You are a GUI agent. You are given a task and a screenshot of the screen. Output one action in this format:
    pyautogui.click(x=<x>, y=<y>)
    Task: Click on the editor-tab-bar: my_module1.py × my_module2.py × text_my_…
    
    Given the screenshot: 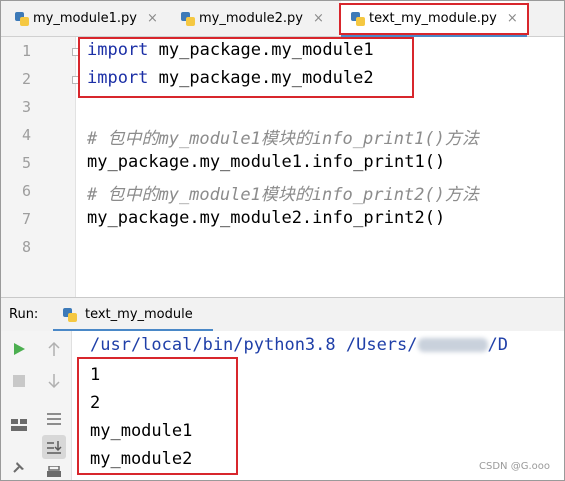 What is the action you would take?
    pyautogui.click(x=282, y=19)
    